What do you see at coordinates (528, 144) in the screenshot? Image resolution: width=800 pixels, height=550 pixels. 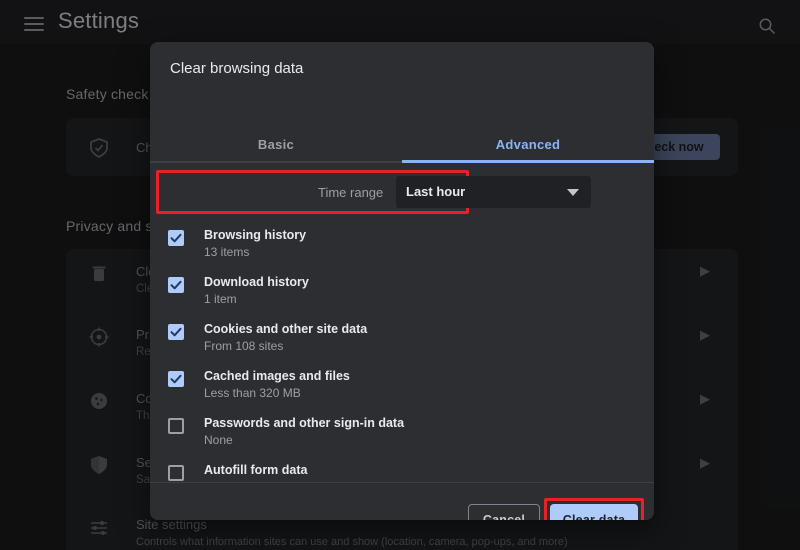 I see `tab-advanced: Advanced` at bounding box center [528, 144].